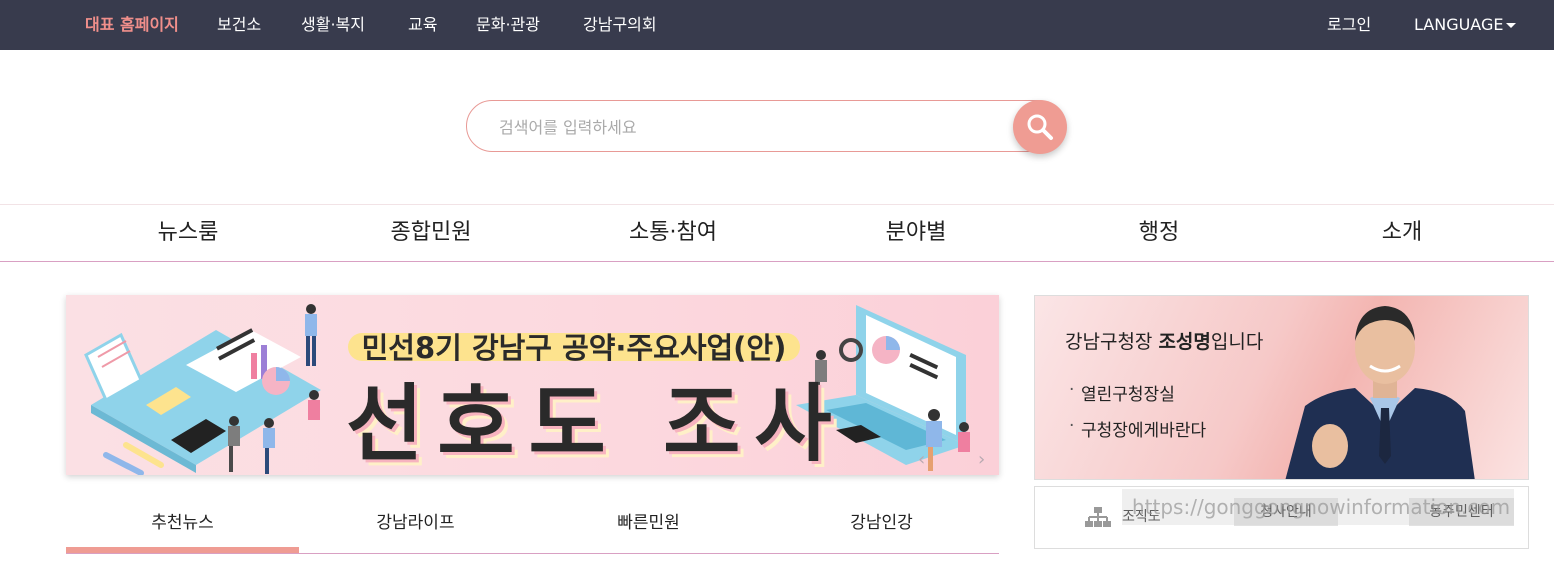 The image size is (1554, 567). Describe the element at coordinates (981, 459) in the screenshot. I see `chevron-right-icon: ›` at that location.